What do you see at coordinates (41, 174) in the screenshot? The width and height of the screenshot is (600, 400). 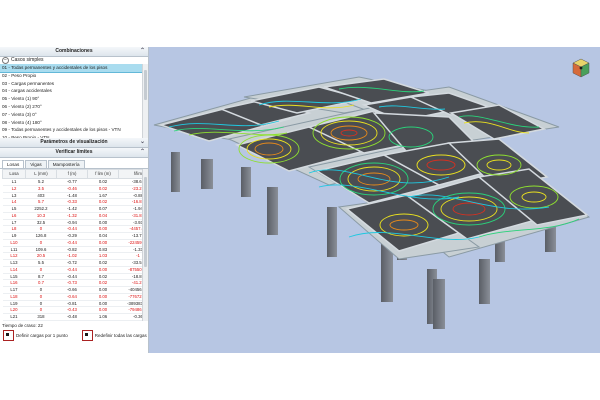 I see `col-l: L (mm)` at bounding box center [41, 174].